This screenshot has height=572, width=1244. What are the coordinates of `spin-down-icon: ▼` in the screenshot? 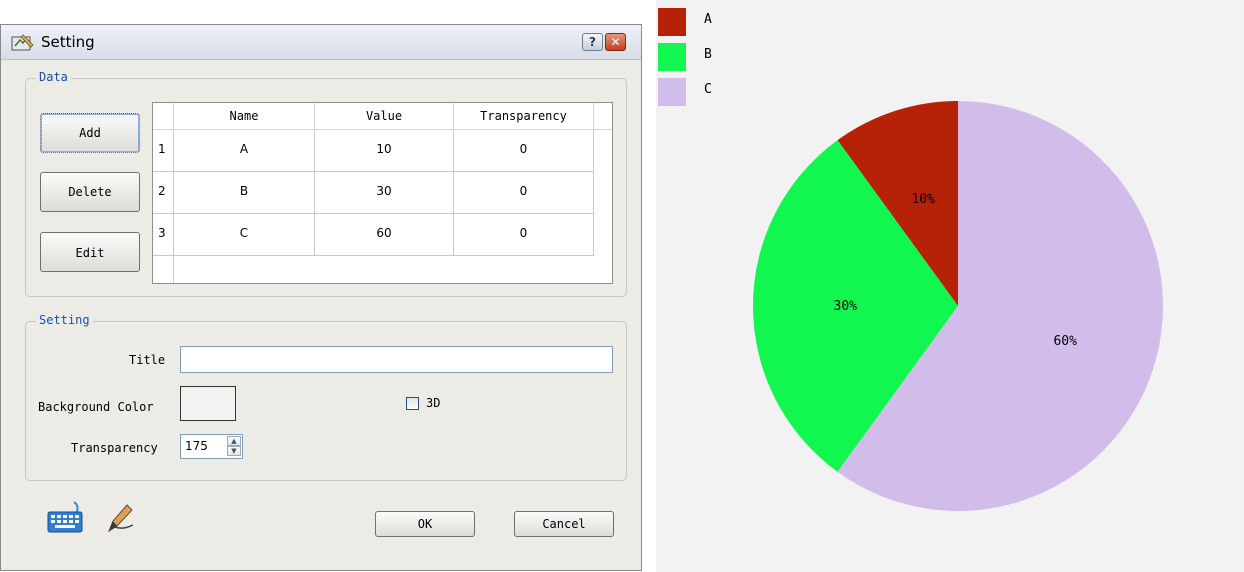 It's located at (234, 451).